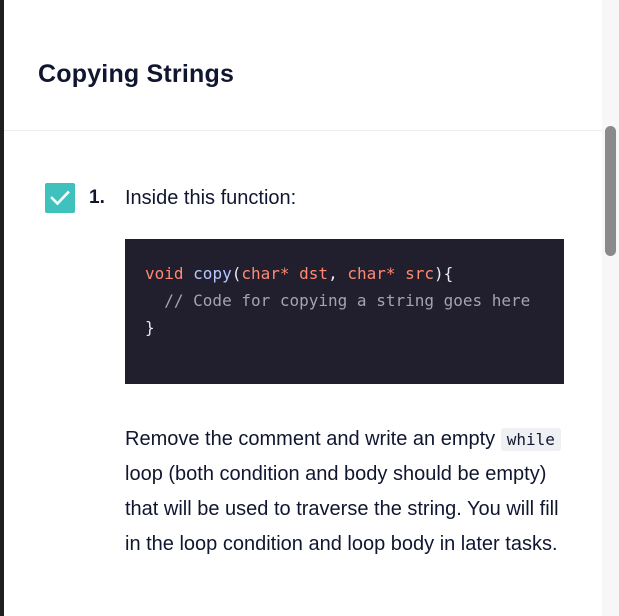 Image resolution: width=619 pixels, height=616 pixels. I want to click on code-line: // Code for copying a string goes here, so click(344, 300).